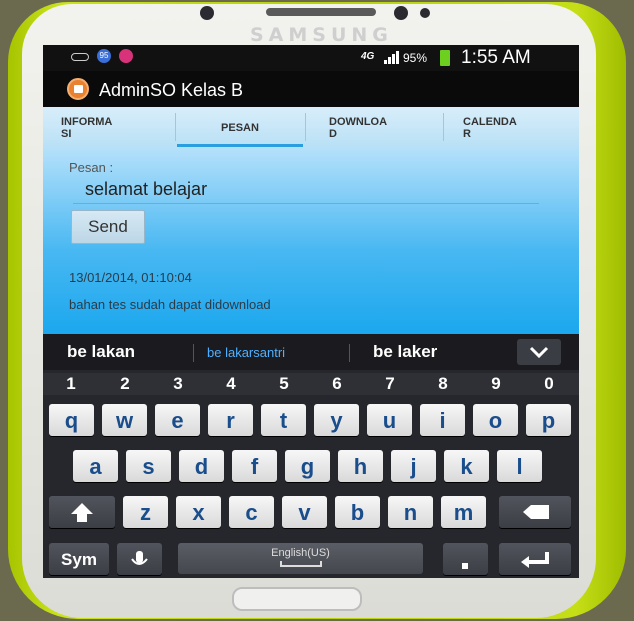 The image size is (634, 621). Describe the element at coordinates (463, 512) in the screenshot. I see `key-m: m` at that location.